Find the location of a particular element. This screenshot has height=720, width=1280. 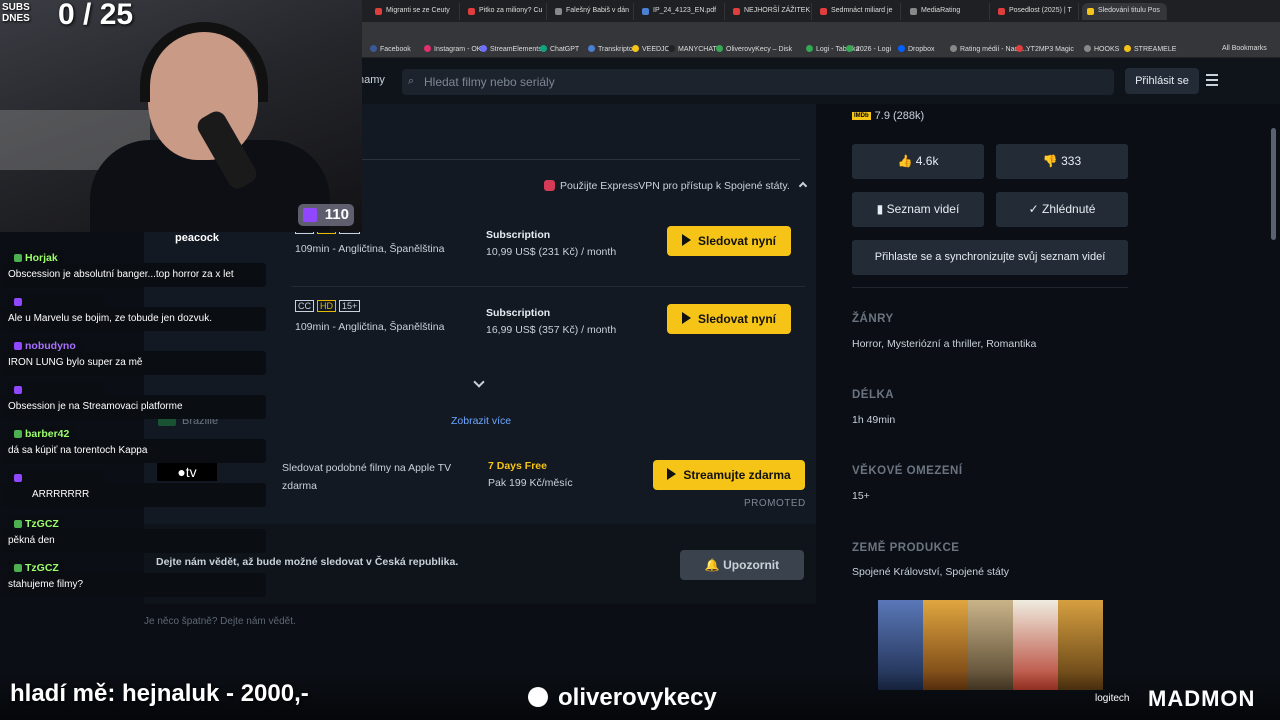

bookmark-item: OliverovyKecy – Disk is located at coordinates (754, 49).